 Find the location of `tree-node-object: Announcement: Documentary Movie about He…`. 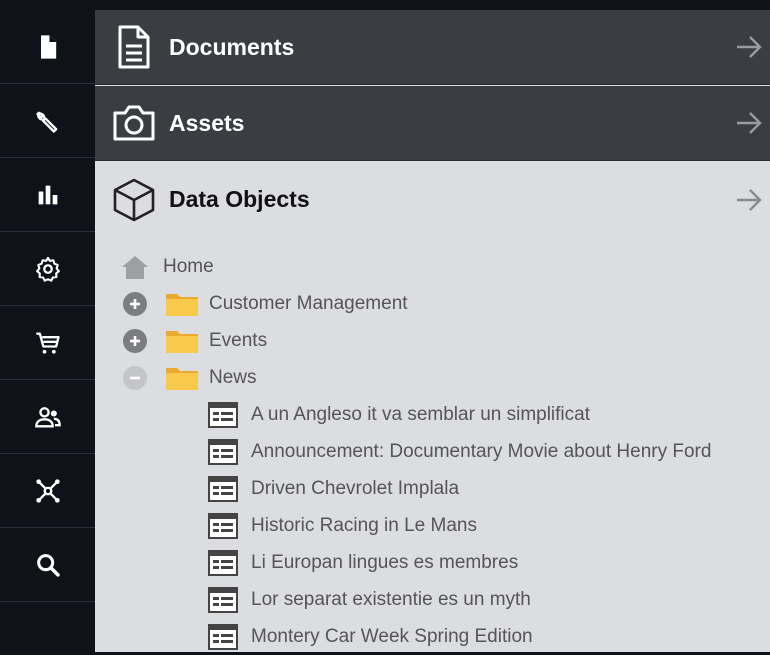

tree-node-object: Announcement: Documentary Movie about He… is located at coordinates (459, 451).